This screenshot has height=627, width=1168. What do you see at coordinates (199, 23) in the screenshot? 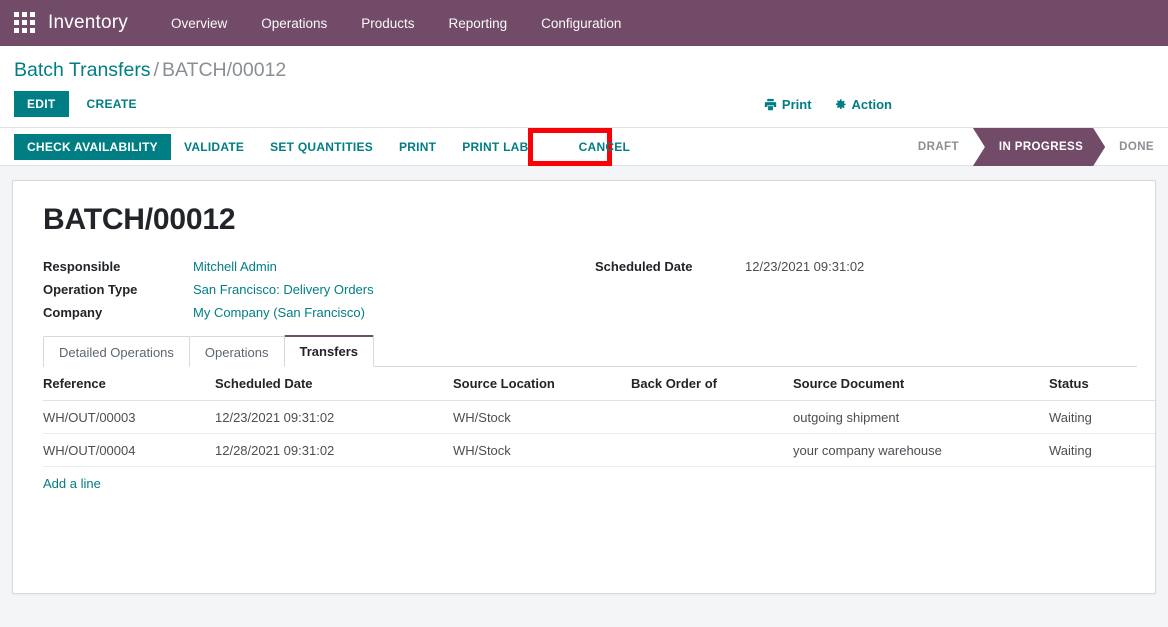
I see `nav-item-overview: Overview` at bounding box center [199, 23].